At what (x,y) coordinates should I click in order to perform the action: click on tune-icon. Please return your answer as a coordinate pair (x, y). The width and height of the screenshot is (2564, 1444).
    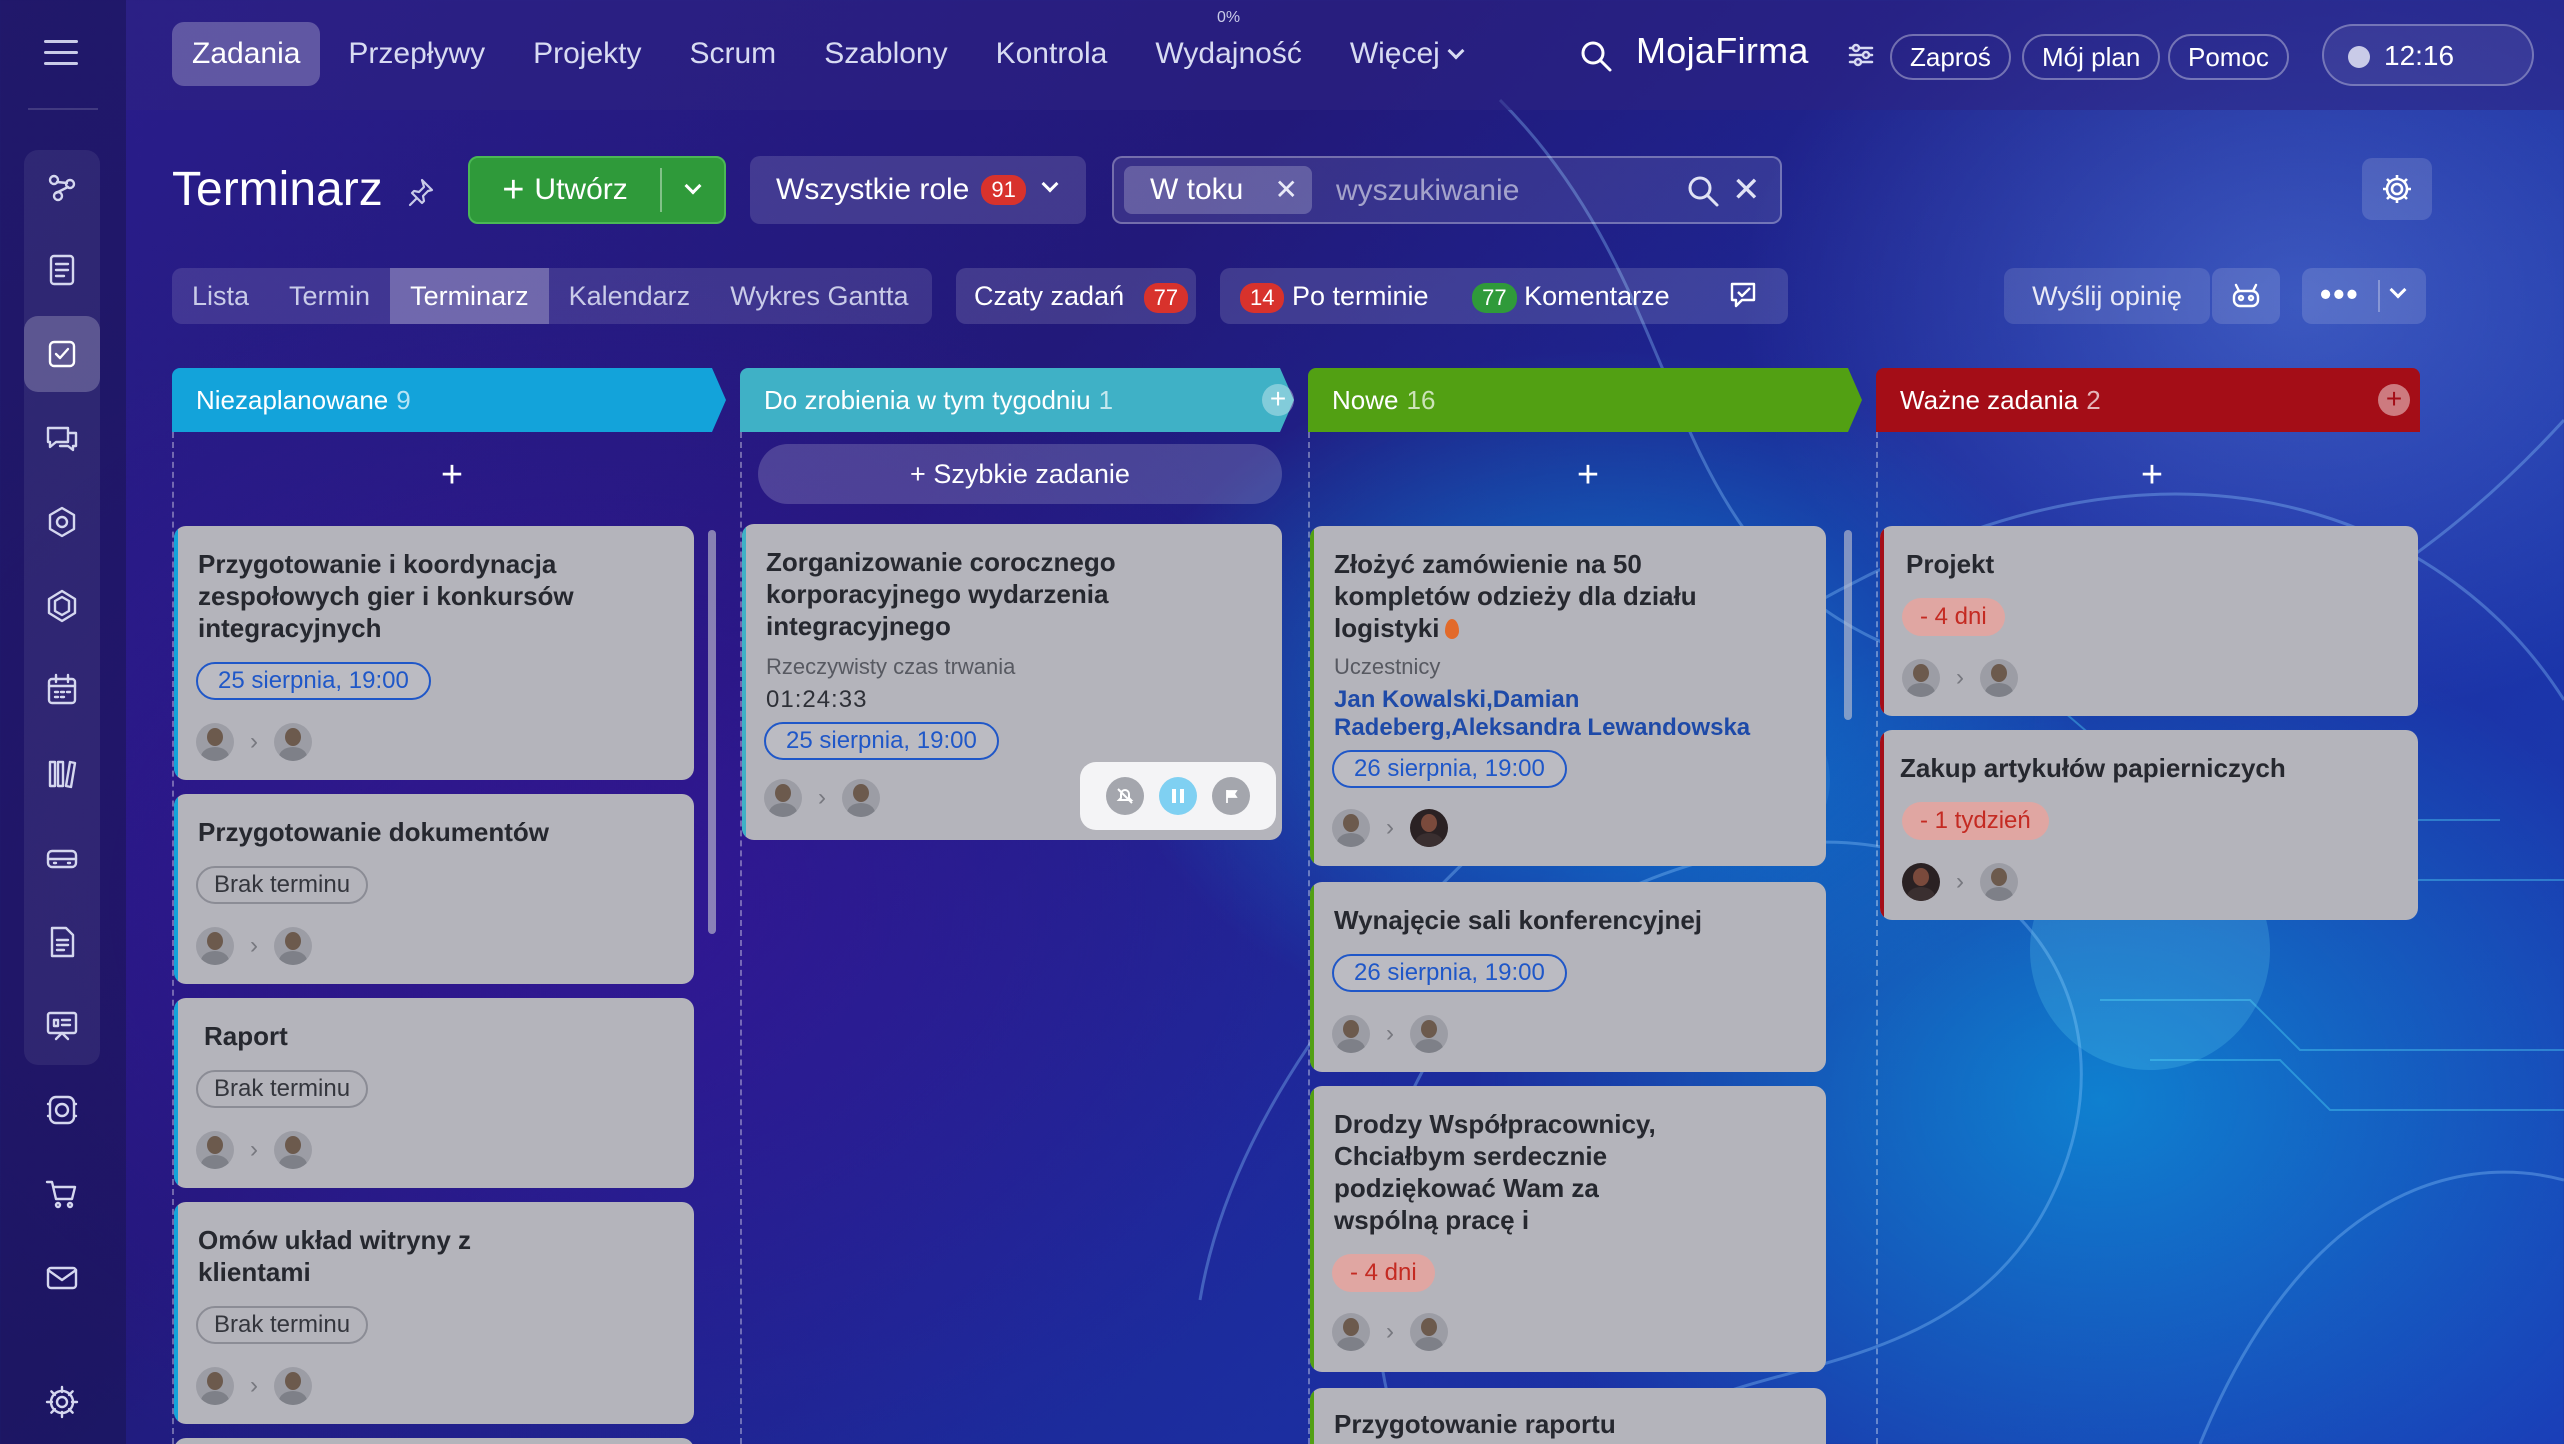
    Looking at the image, I should click on (1861, 55).